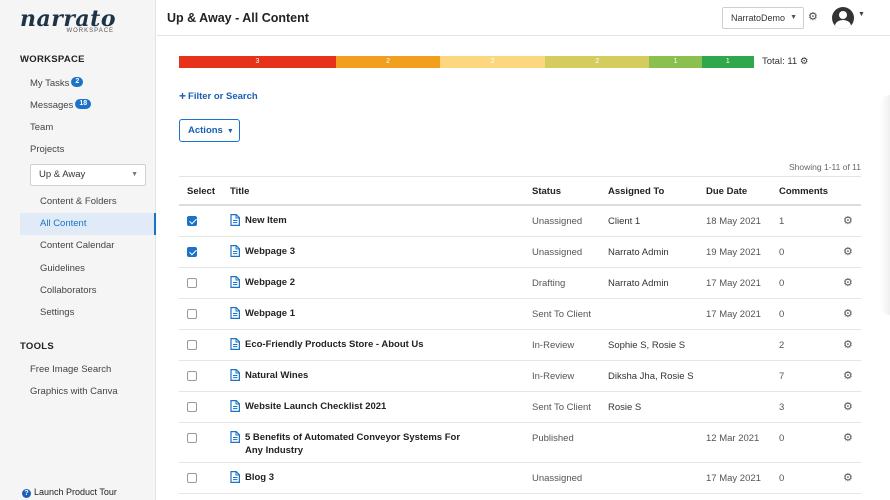 The image size is (890, 500). What do you see at coordinates (785, 62) in the screenshot?
I see `status-total: Total: 11 ⚙` at bounding box center [785, 62].